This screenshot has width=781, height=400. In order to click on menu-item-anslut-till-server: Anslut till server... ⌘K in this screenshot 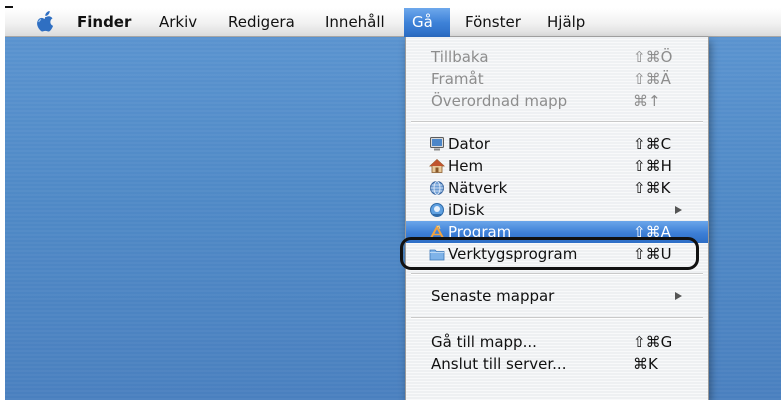, I will do `click(557, 364)`.